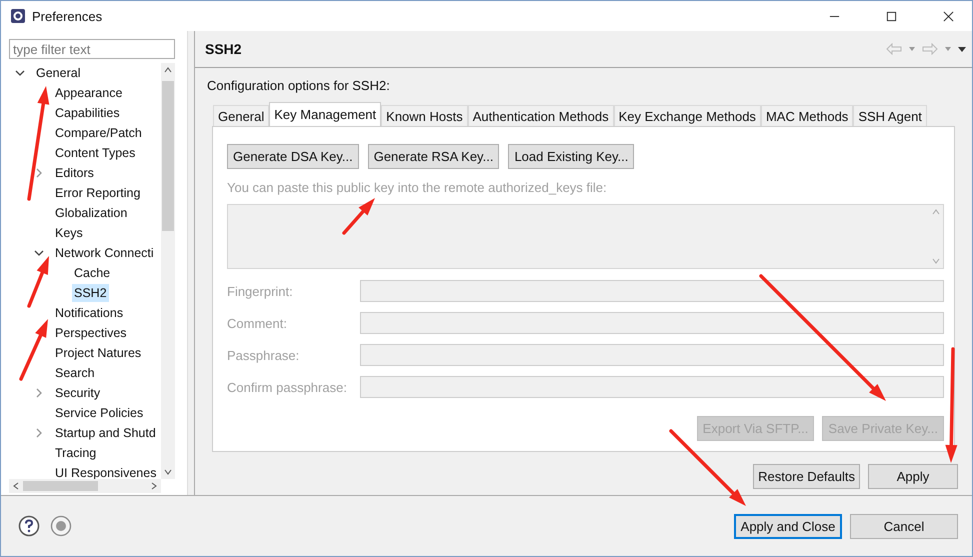 This screenshot has width=973, height=557. I want to click on tree-item: Service Policies, so click(99, 413).